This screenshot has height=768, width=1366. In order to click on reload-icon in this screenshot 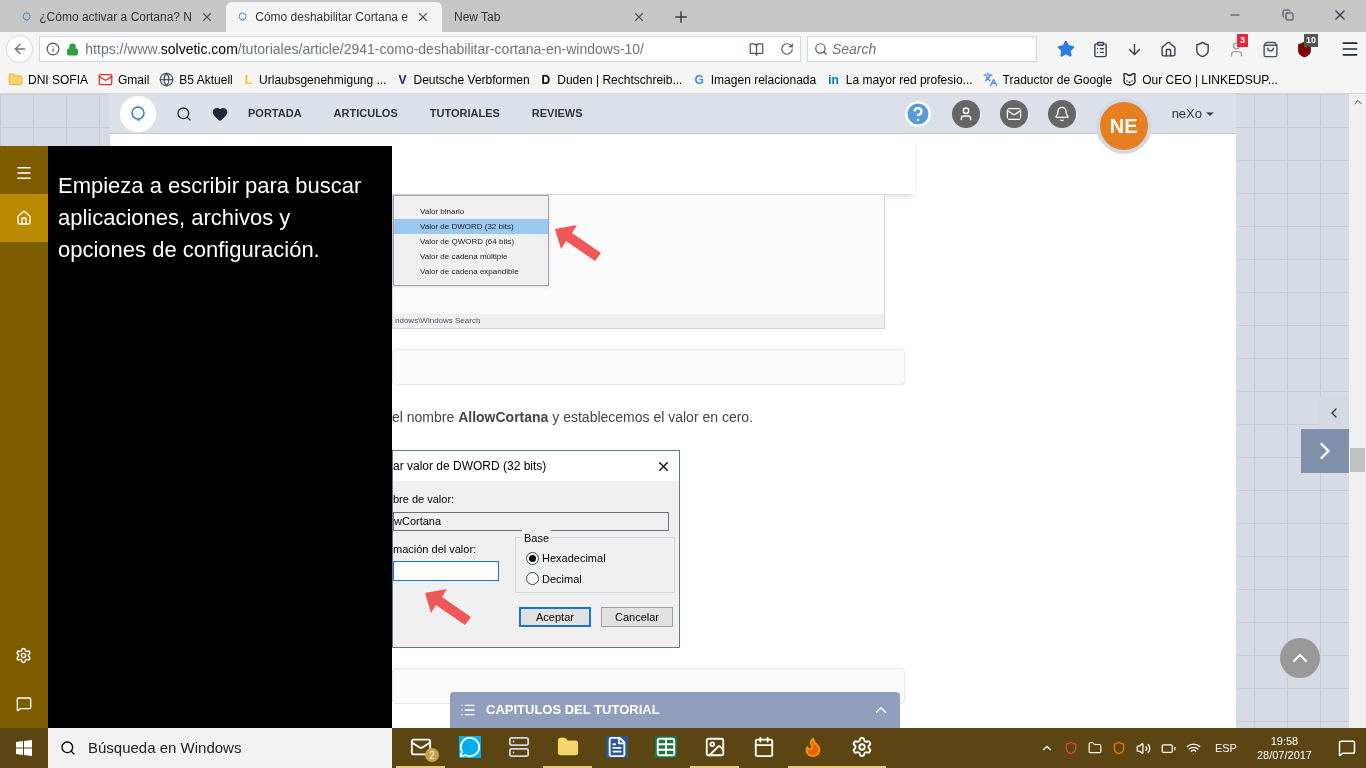, I will do `click(786, 49)`.